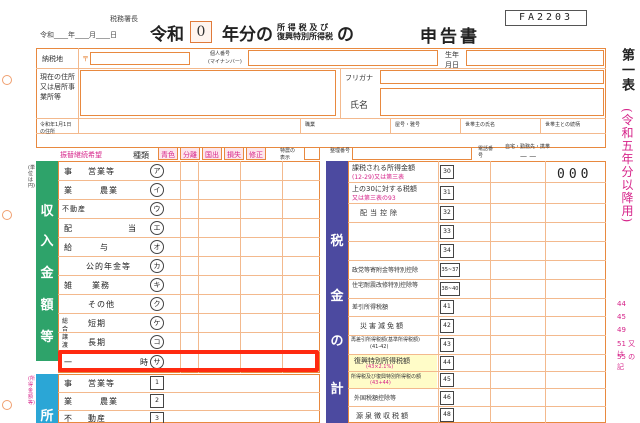  I want to click on income-group: 不動産, so click(74, 209).